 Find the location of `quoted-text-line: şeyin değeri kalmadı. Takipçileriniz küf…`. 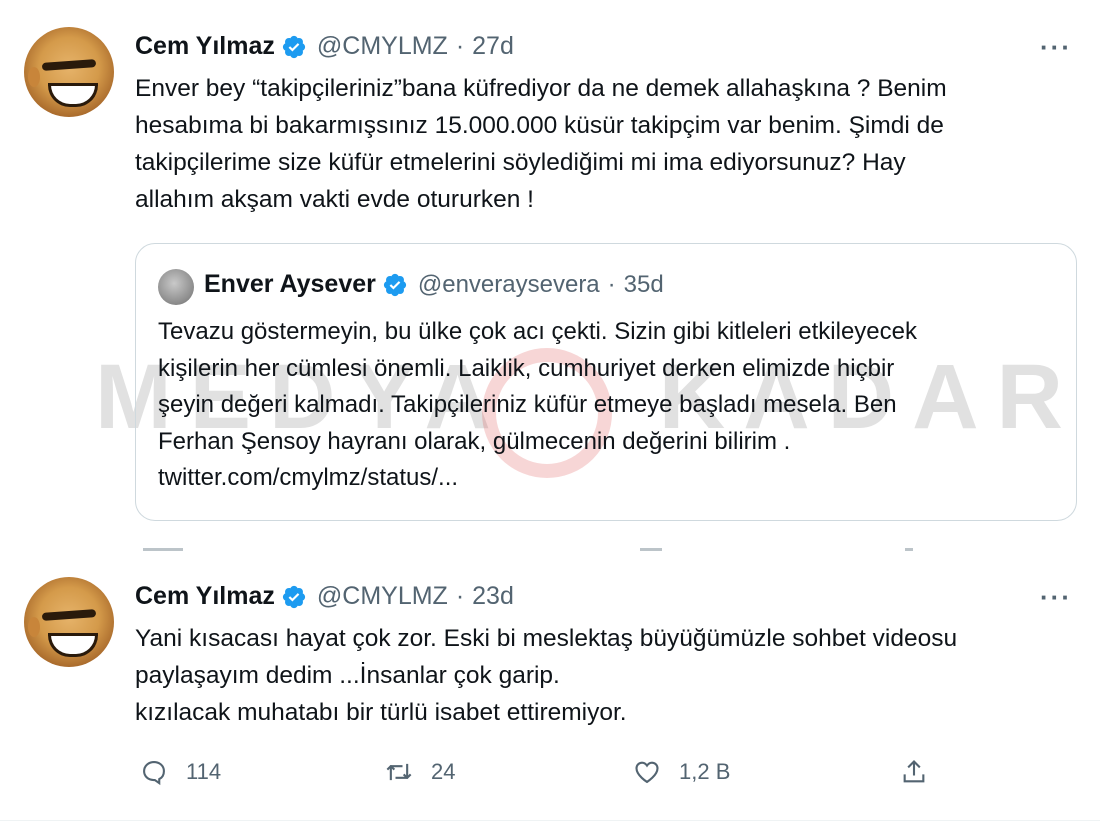

quoted-text-line: şeyin değeri kalmadı. Takipçileriniz küf… is located at coordinates (527, 404).